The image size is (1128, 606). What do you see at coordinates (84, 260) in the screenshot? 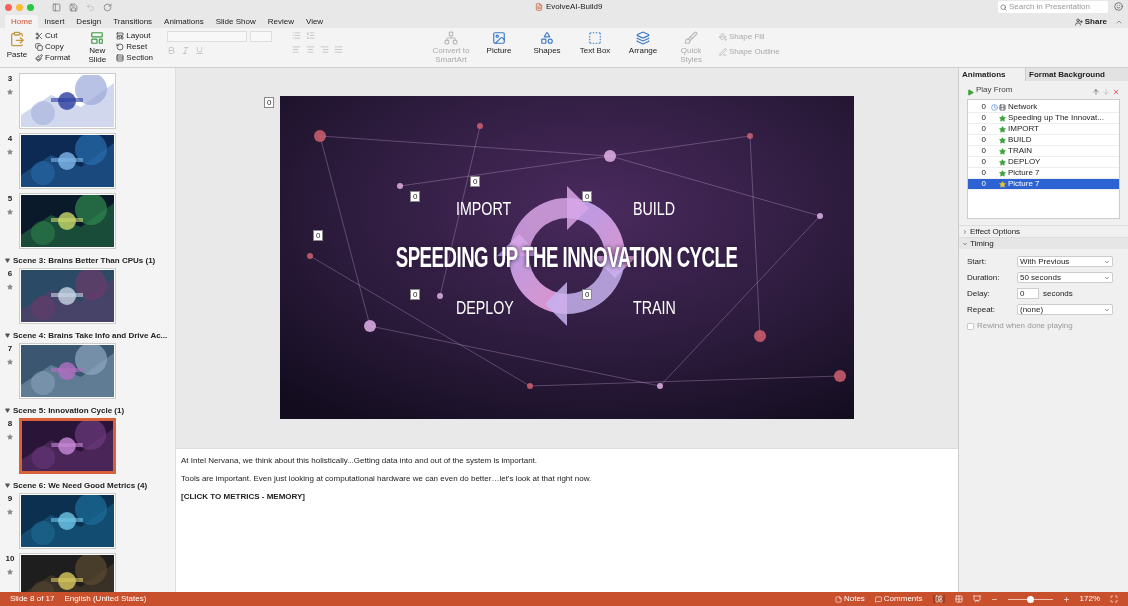
I see `section-header: Scene 3: Brains Better Than CPUs (1)` at bounding box center [84, 260].